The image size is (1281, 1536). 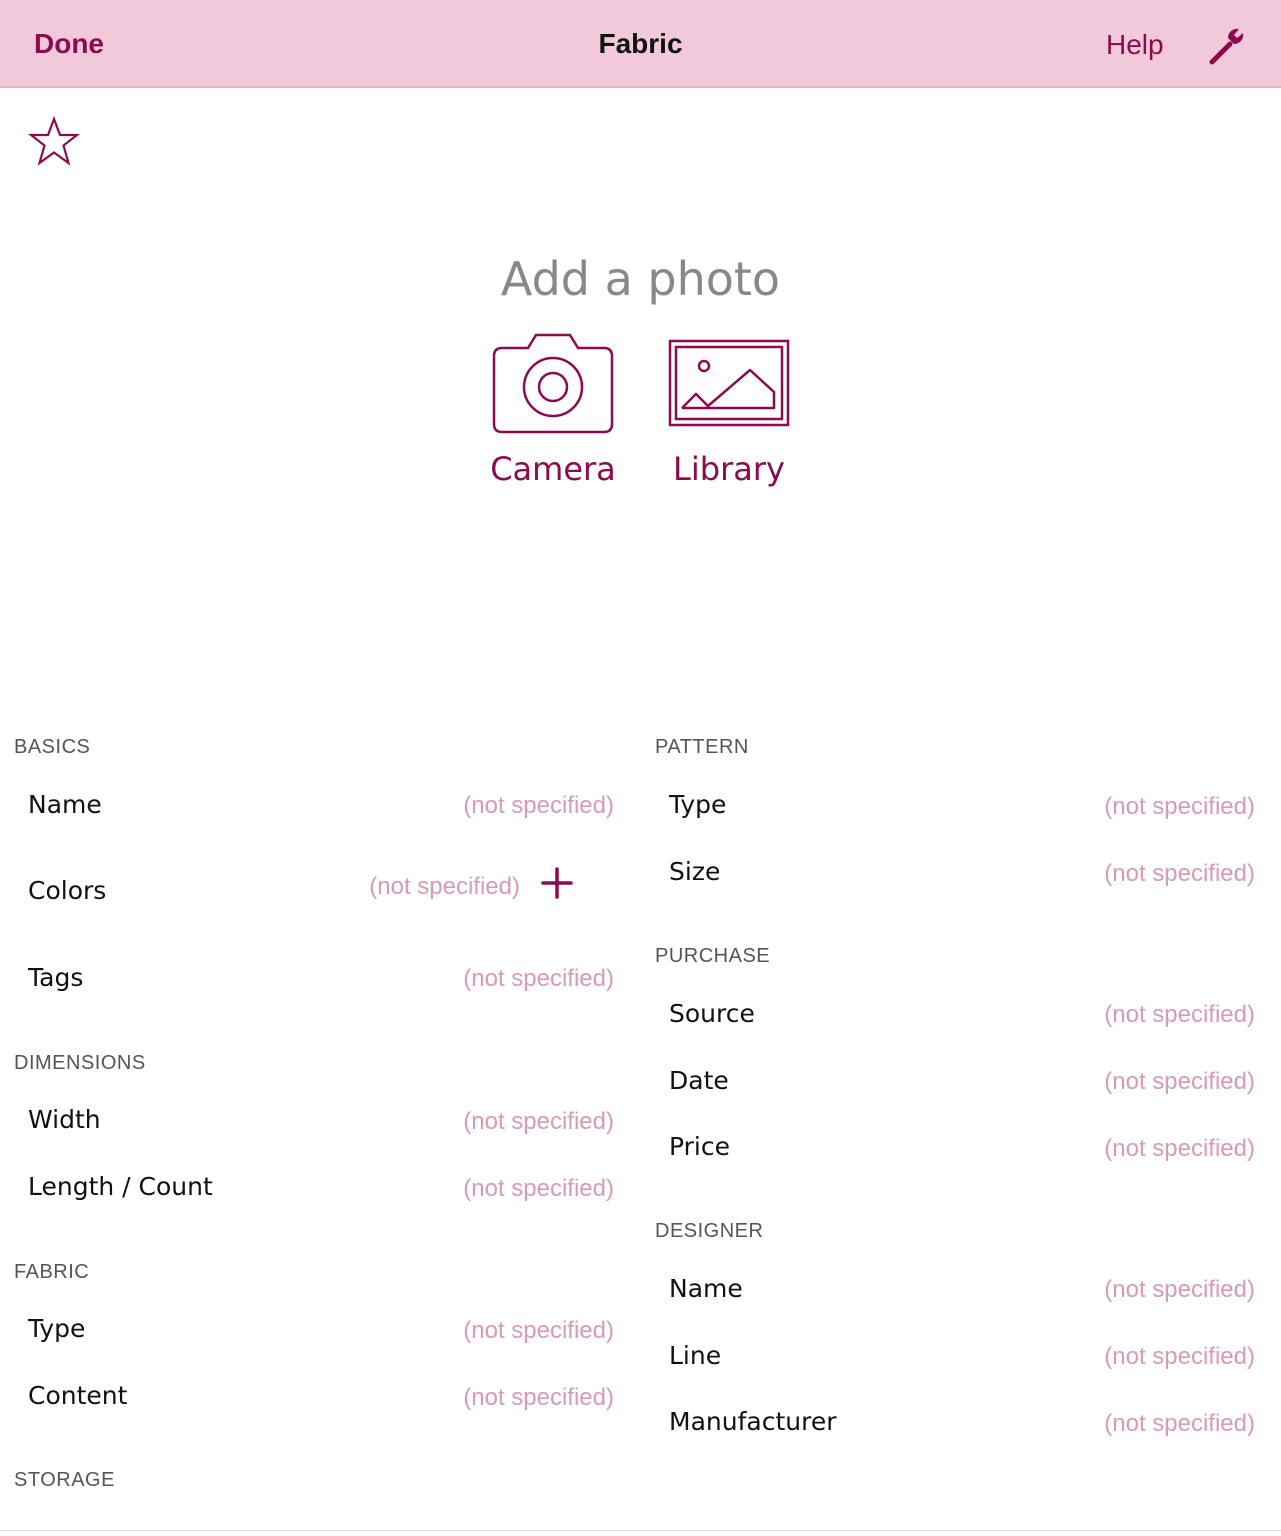 I want to click on basics-colors-value: (not specified), so click(x=390, y=887).